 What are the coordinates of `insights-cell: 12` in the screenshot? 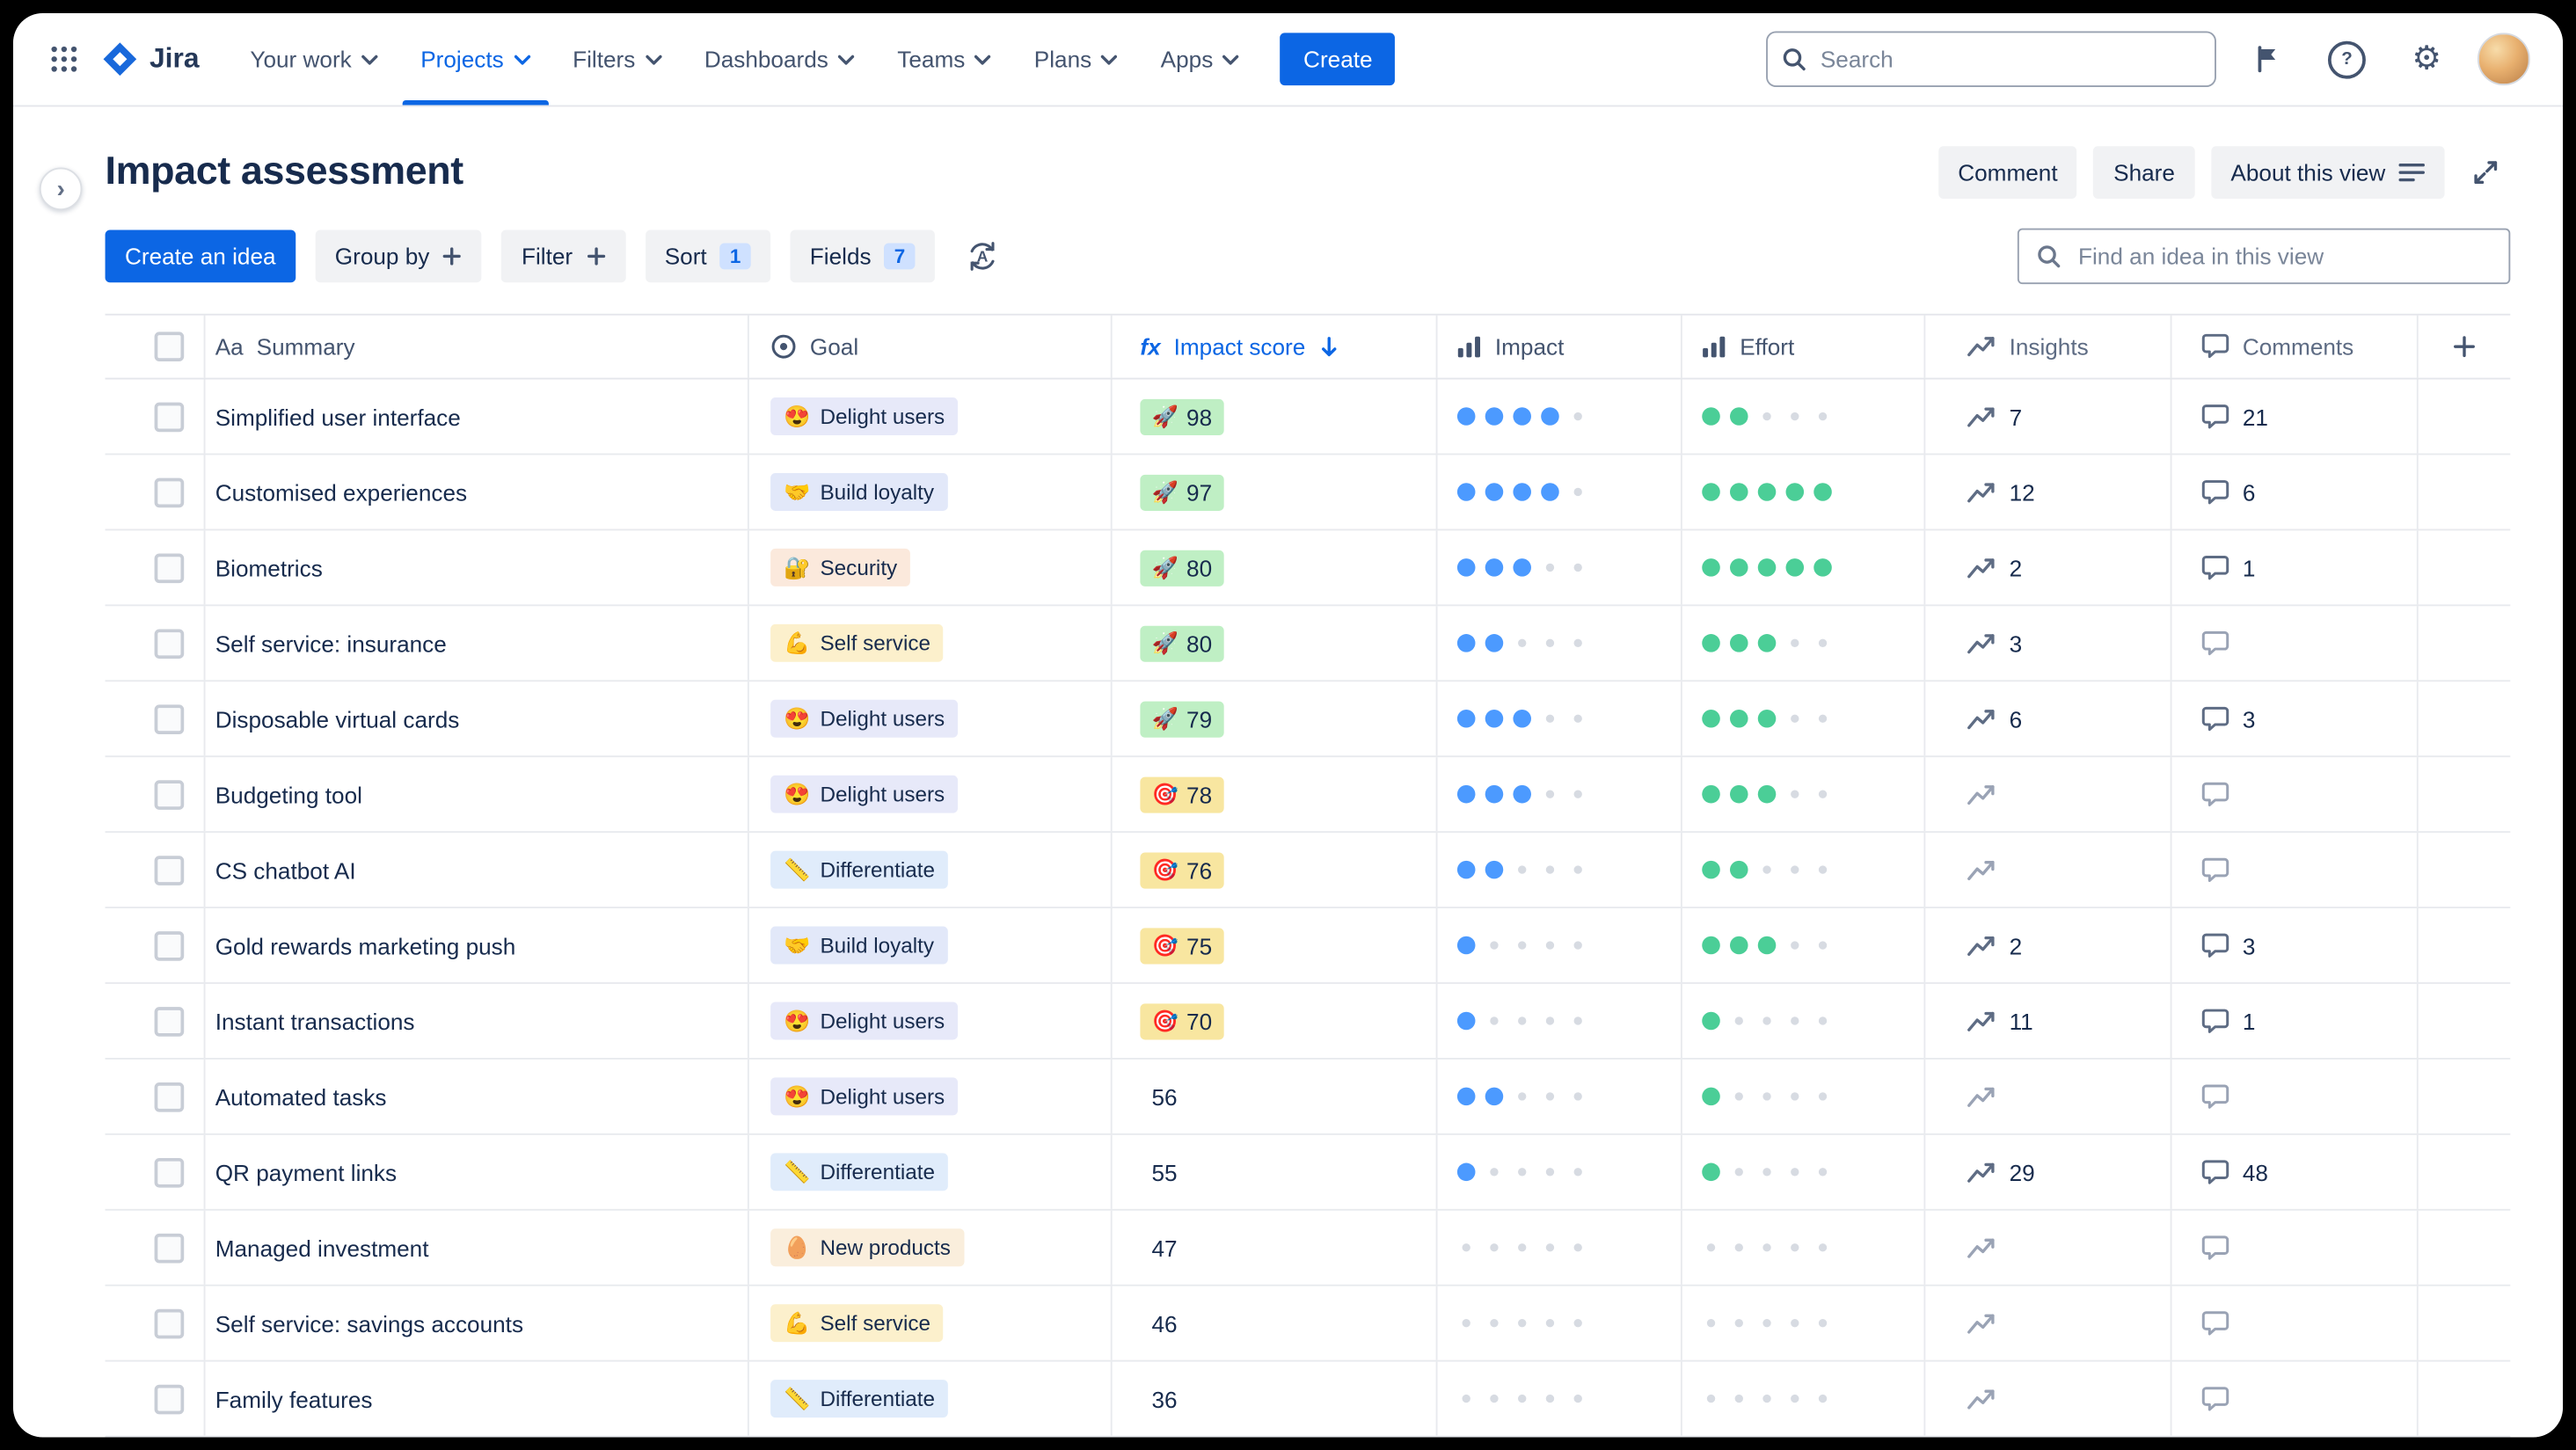 It's located at (2048, 492).